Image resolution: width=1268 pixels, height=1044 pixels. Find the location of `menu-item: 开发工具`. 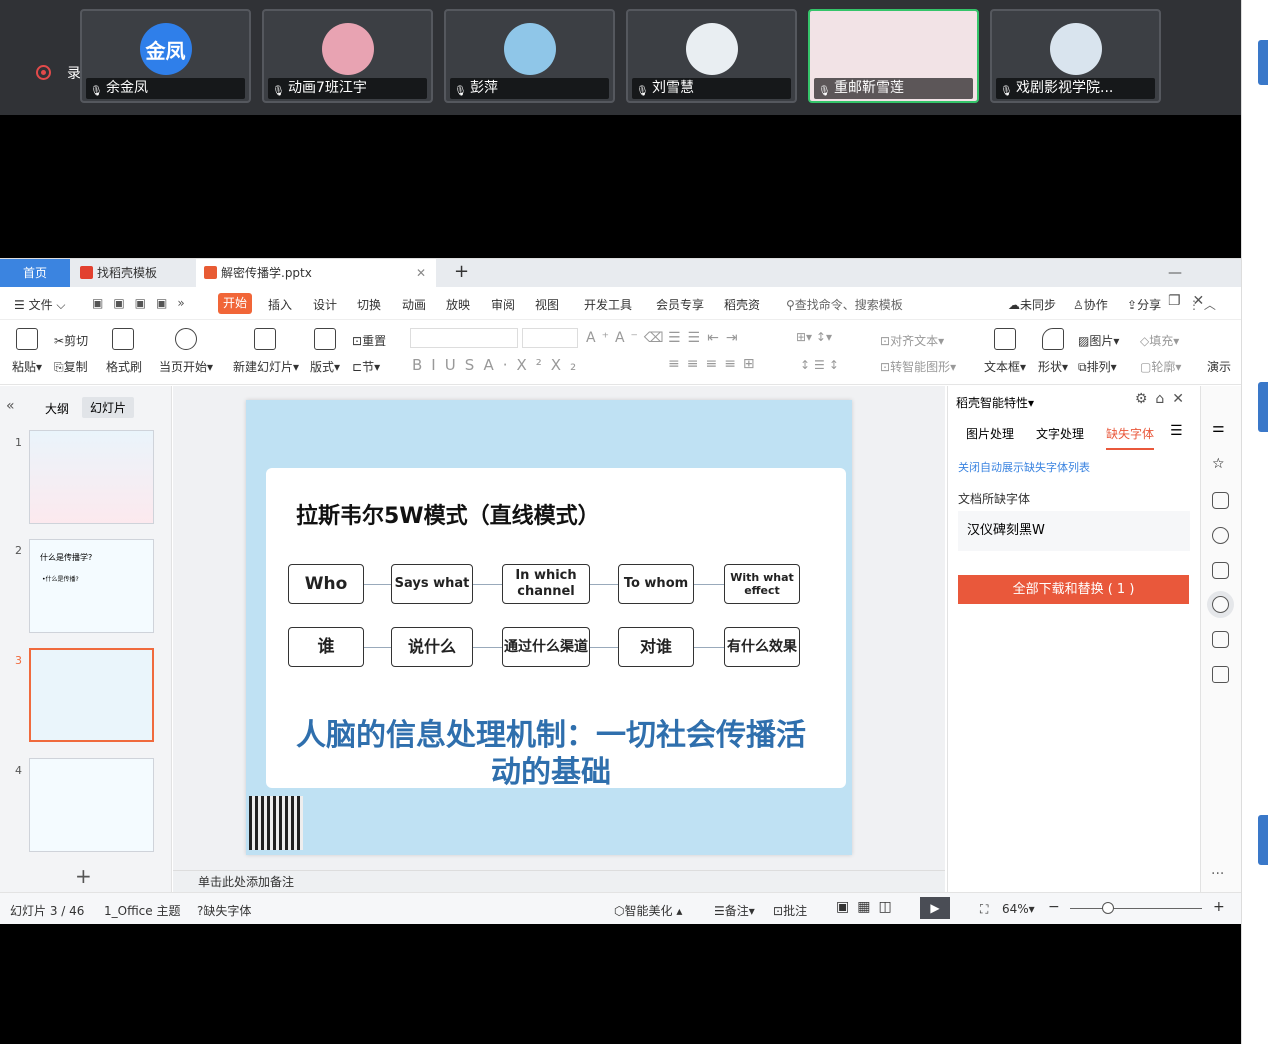

menu-item: 开发工具 is located at coordinates (608, 304).